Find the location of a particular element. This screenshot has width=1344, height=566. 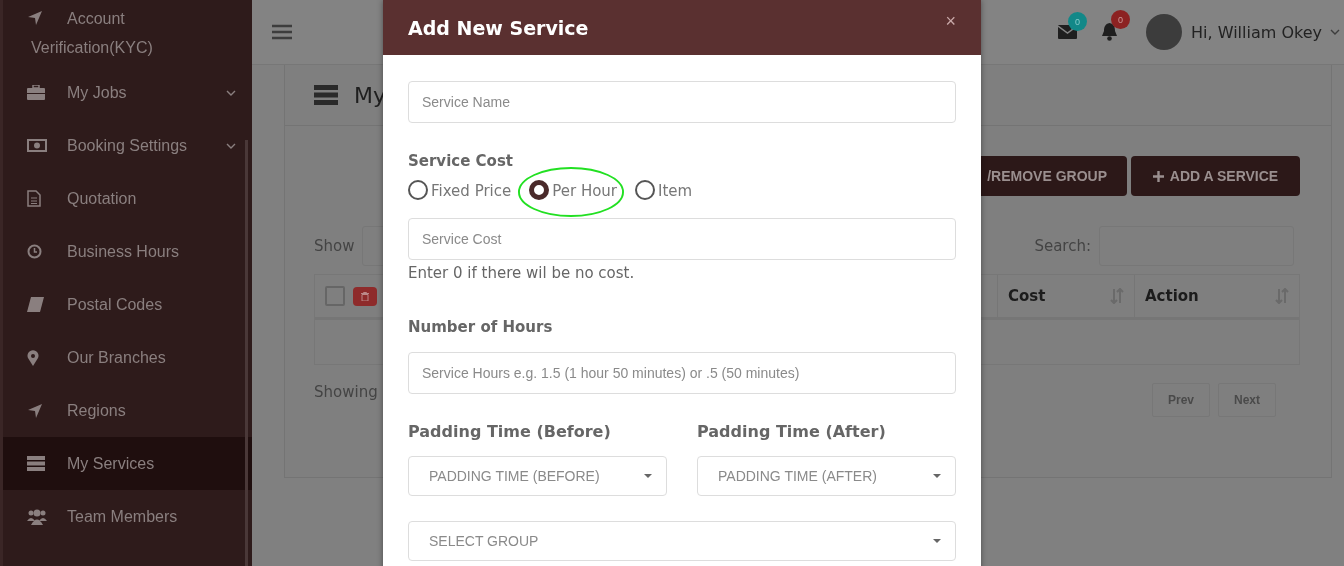

close-button: × is located at coordinates (950, 21).